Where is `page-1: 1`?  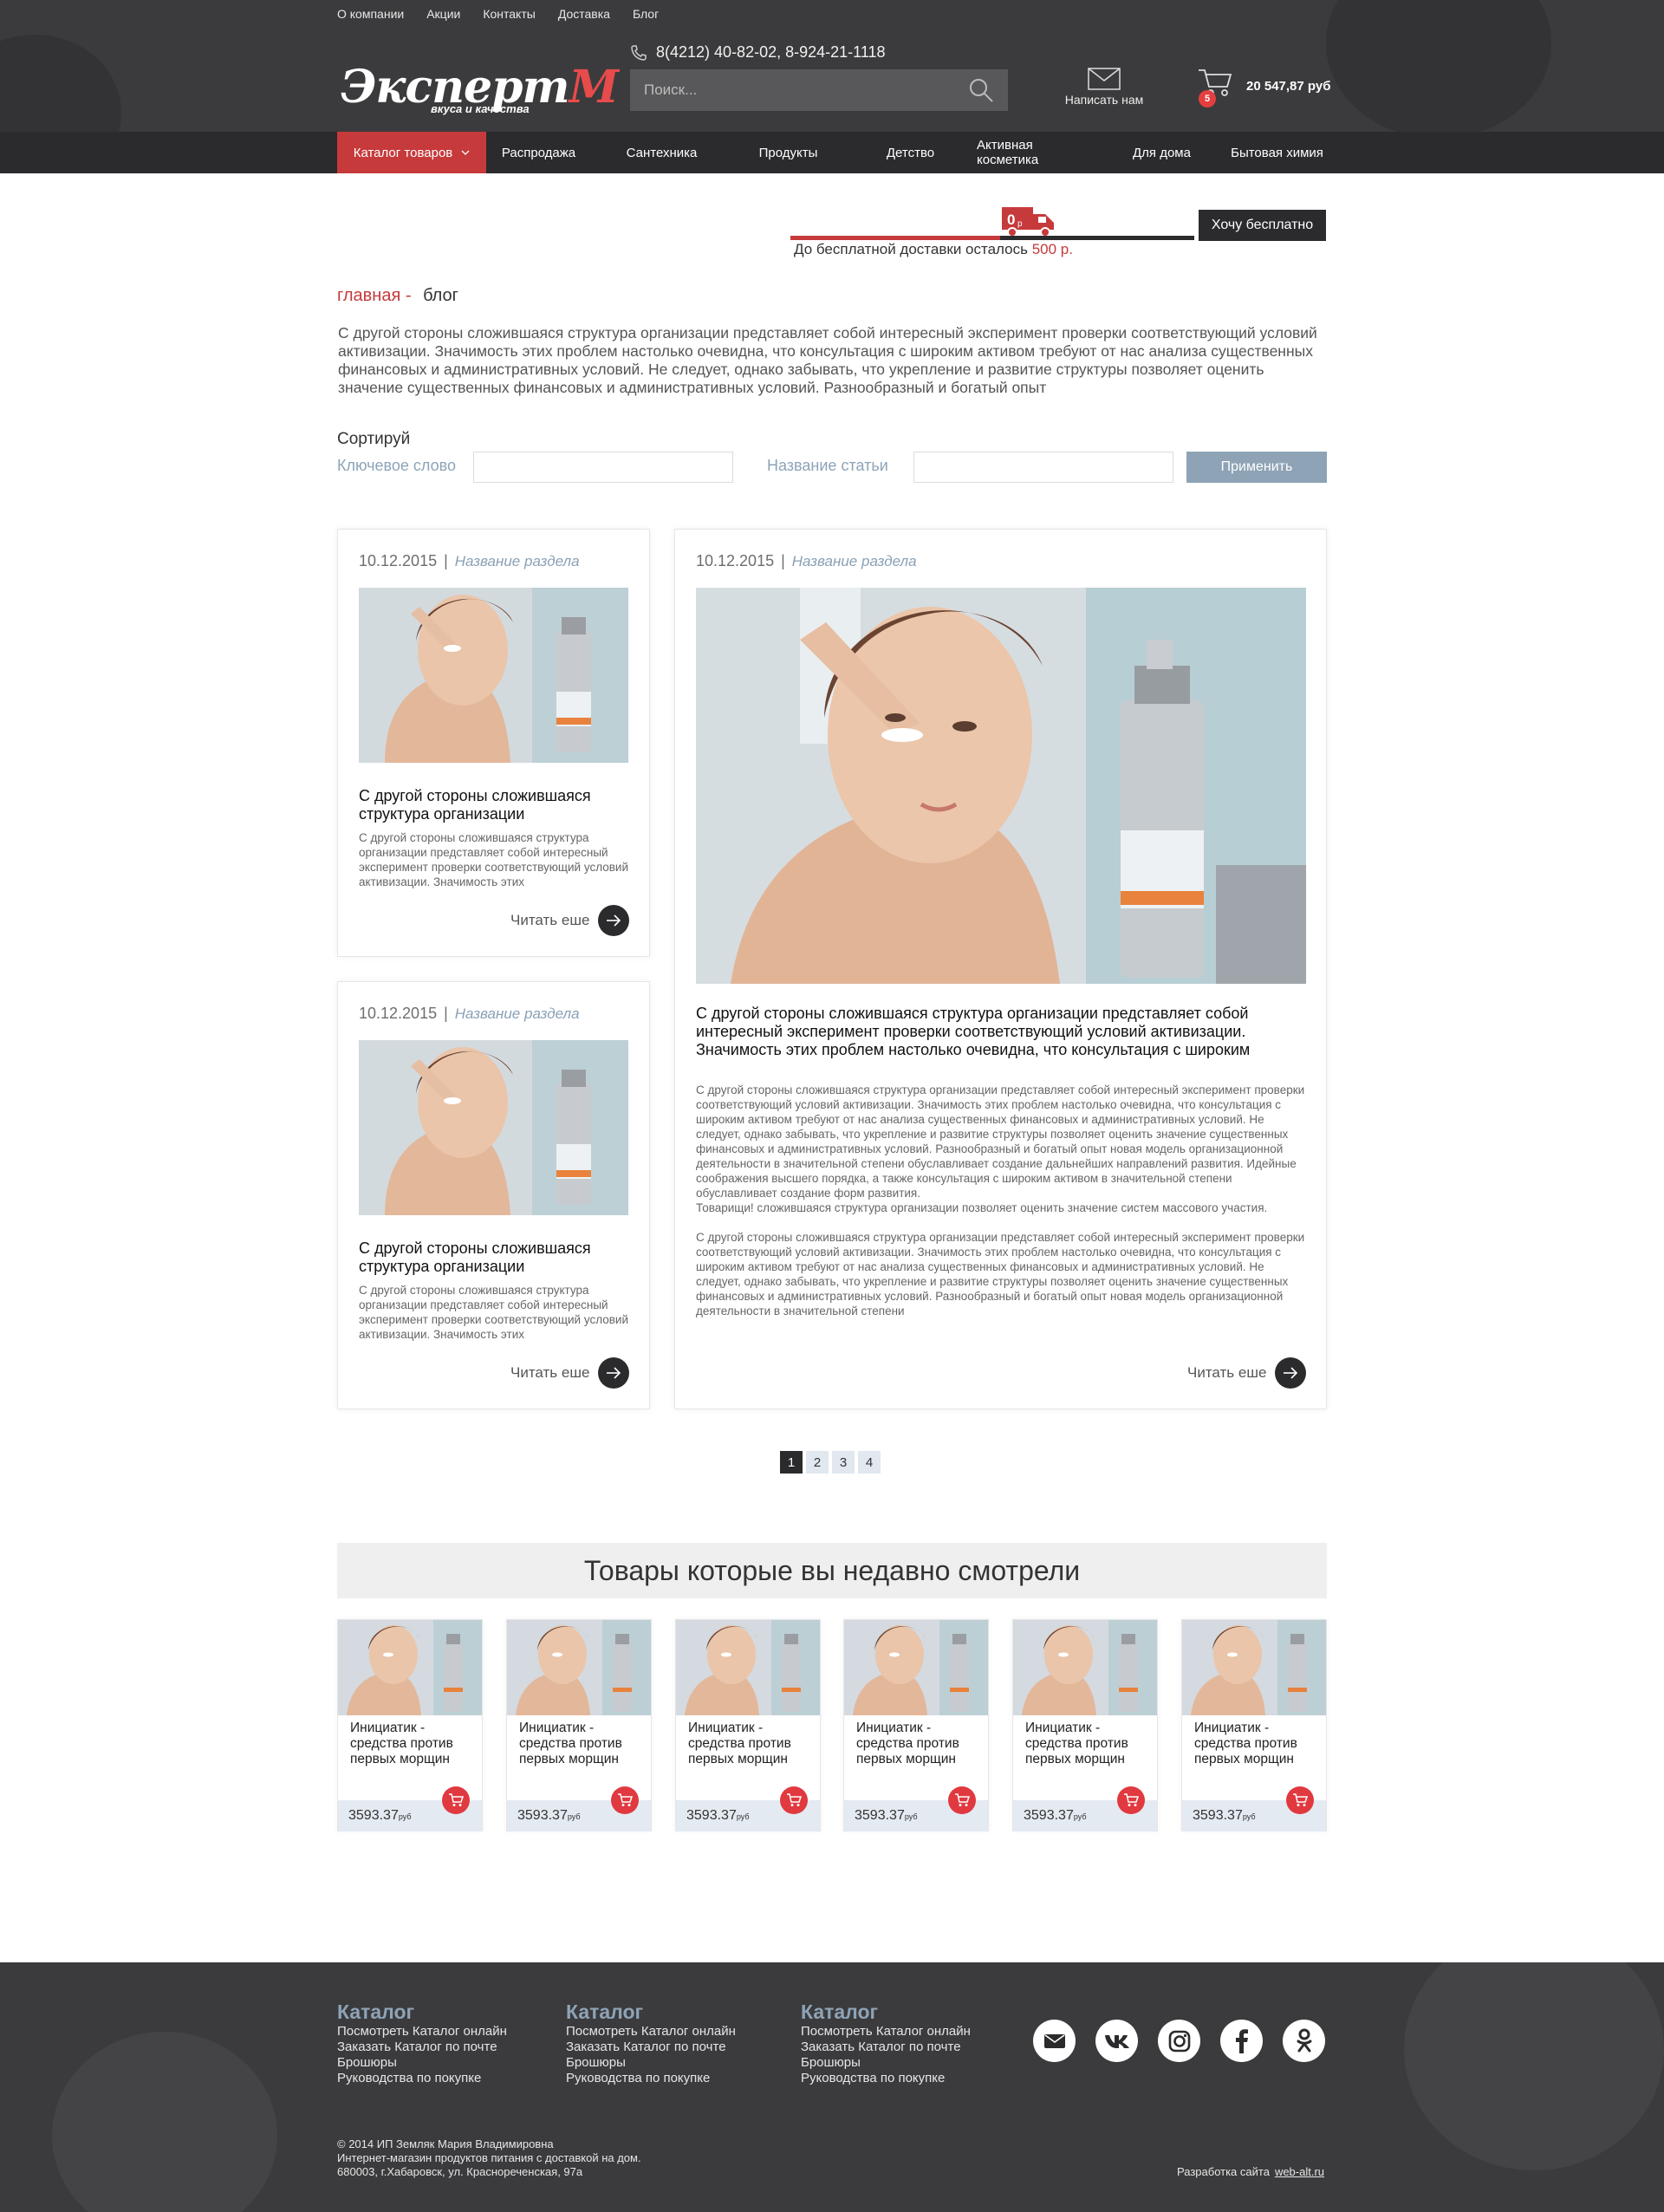 page-1: 1 is located at coordinates (791, 1462).